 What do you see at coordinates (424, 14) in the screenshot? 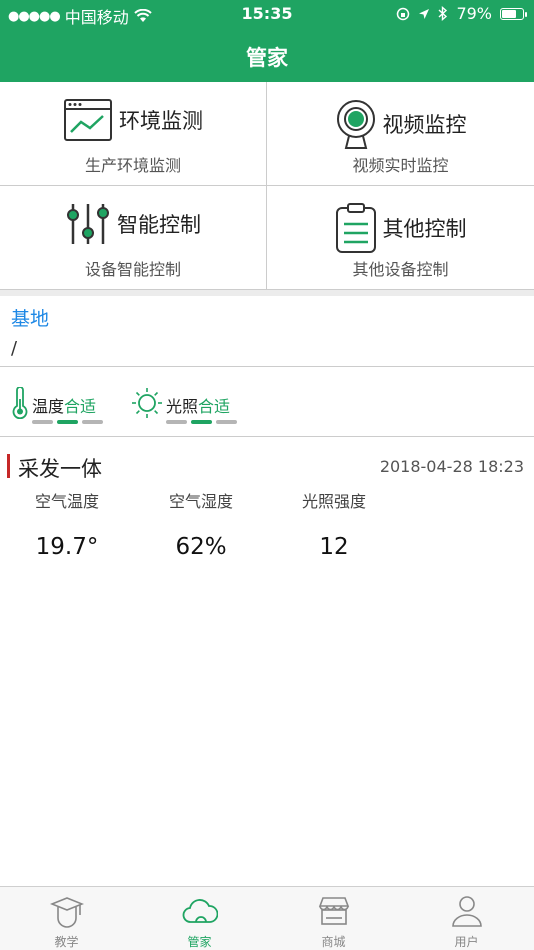
I see `location-icon` at bounding box center [424, 14].